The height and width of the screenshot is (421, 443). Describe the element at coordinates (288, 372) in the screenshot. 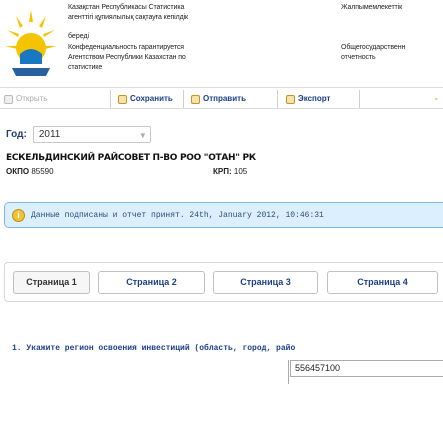

I see `answer-divider` at that location.